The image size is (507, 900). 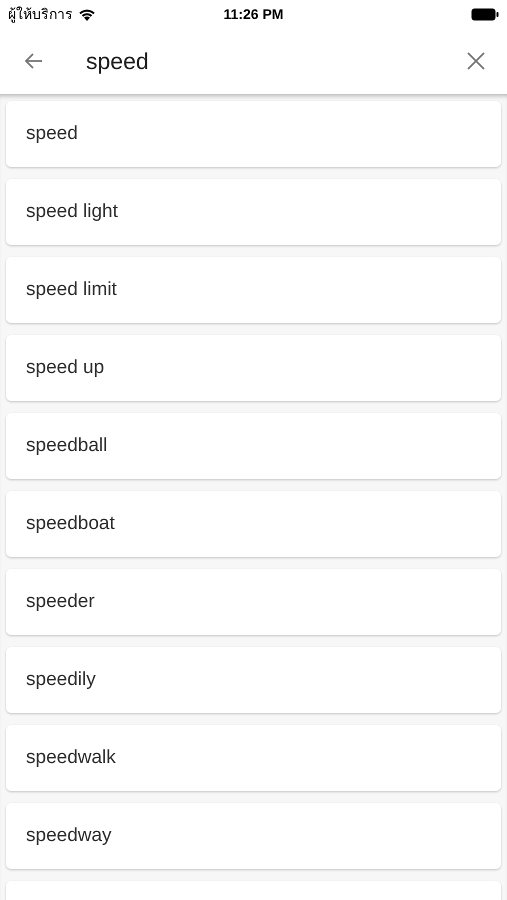 I want to click on suggestion-item: speedway, so click(x=253, y=836).